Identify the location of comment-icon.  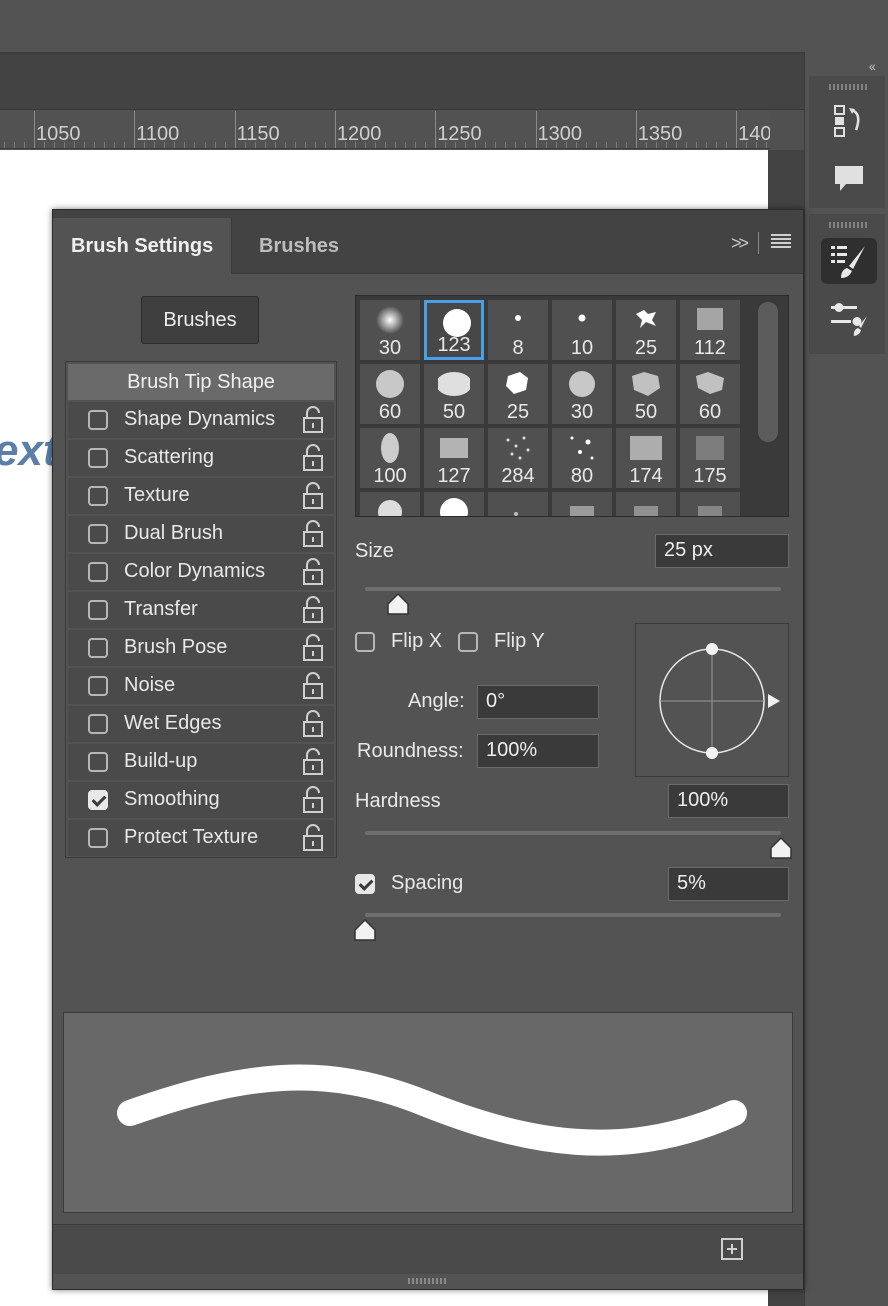
(849, 179).